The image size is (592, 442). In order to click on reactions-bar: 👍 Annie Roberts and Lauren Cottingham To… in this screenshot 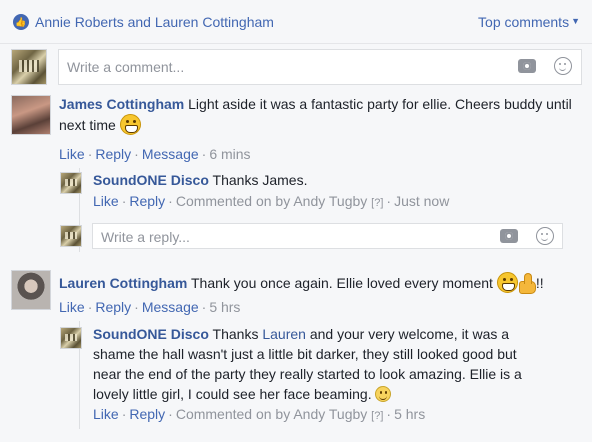, I will do `click(296, 22)`.